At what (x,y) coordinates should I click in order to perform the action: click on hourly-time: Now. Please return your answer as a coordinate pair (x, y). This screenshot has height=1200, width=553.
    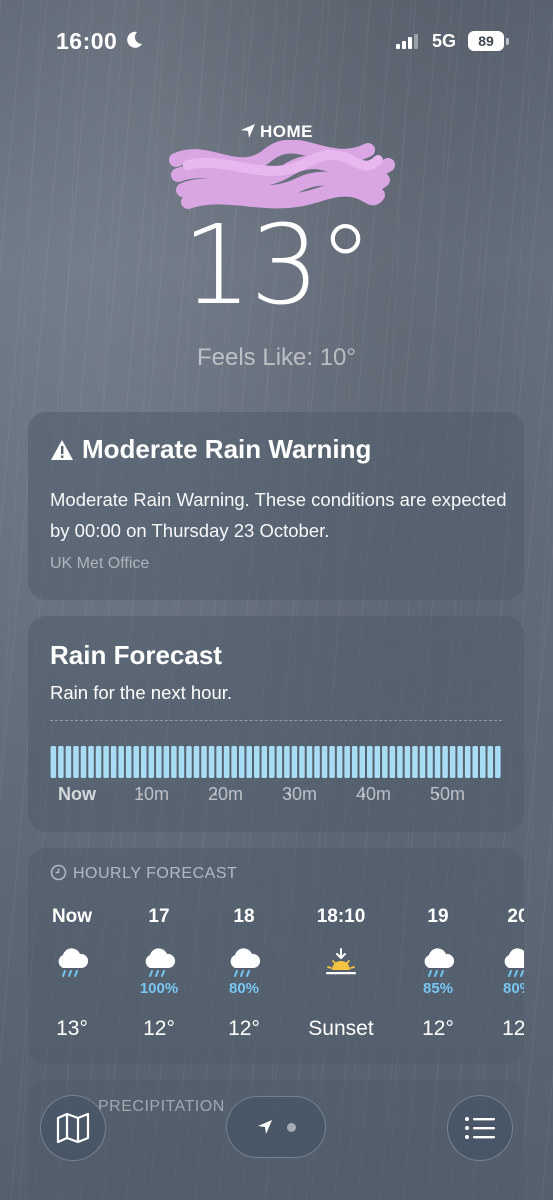
    Looking at the image, I should click on (72, 916).